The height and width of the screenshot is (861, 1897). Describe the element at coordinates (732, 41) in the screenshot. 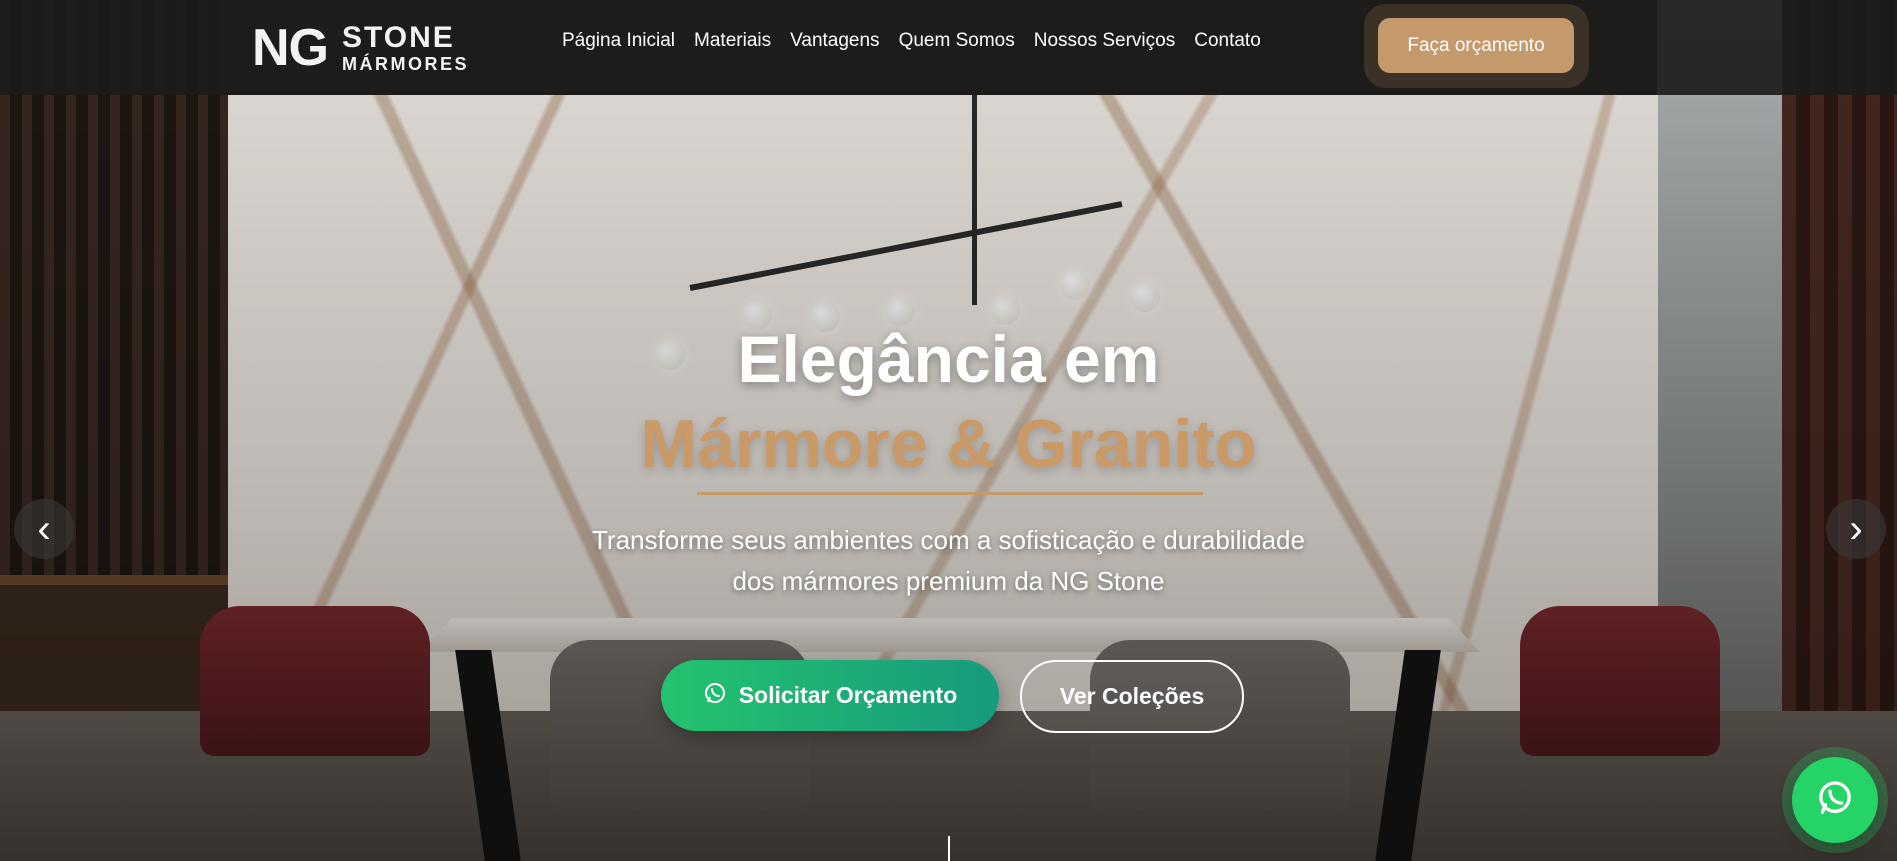

I see `nav-materiais: Materiais` at that location.